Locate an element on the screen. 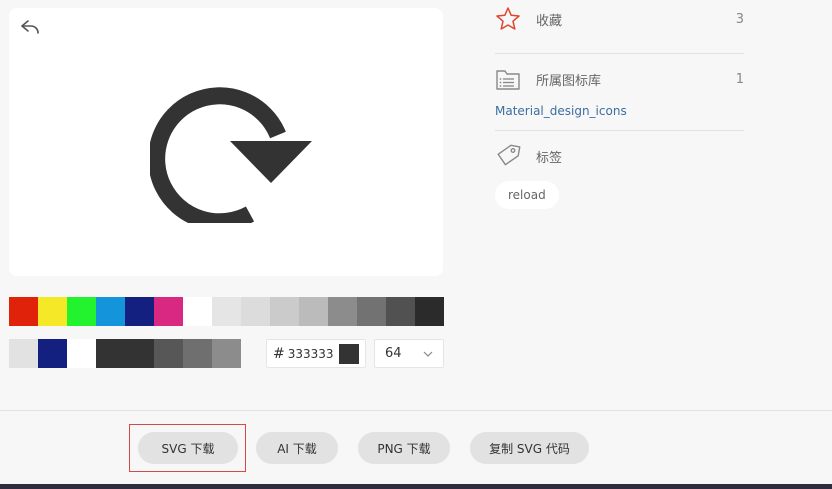 This screenshot has width=832, height=489. undo-arrow-icon is located at coordinates (30, 27).